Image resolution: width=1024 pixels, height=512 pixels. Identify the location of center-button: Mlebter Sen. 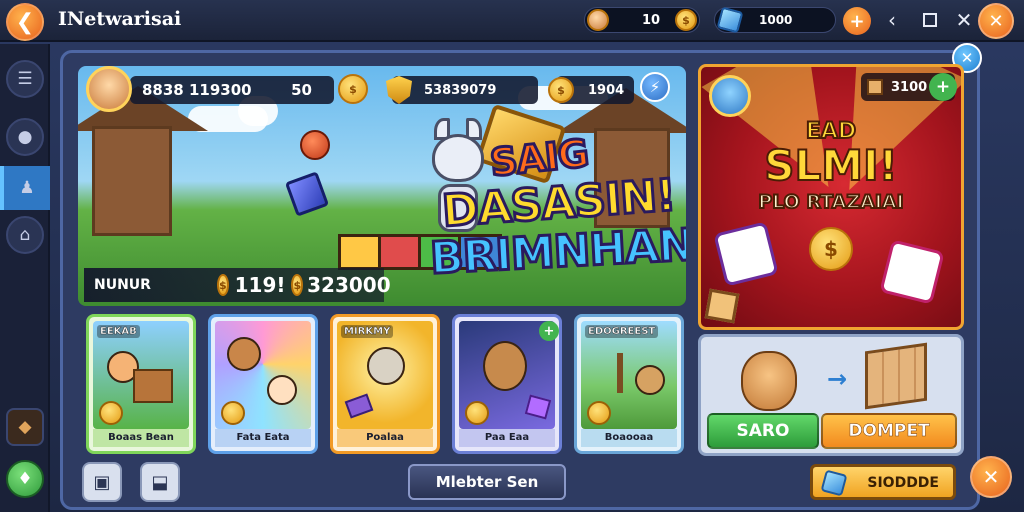
(487, 482).